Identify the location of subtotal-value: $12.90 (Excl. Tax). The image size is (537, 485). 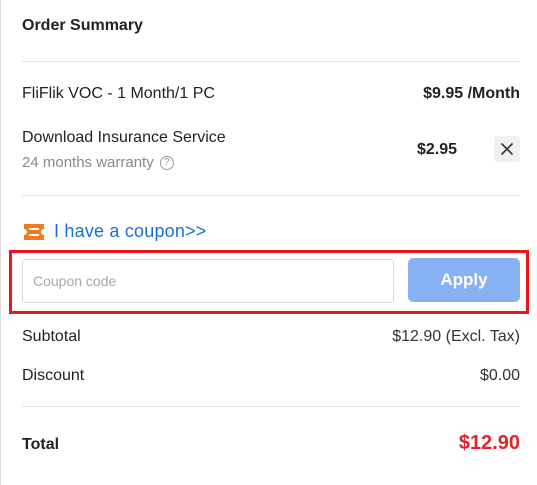
(456, 336).